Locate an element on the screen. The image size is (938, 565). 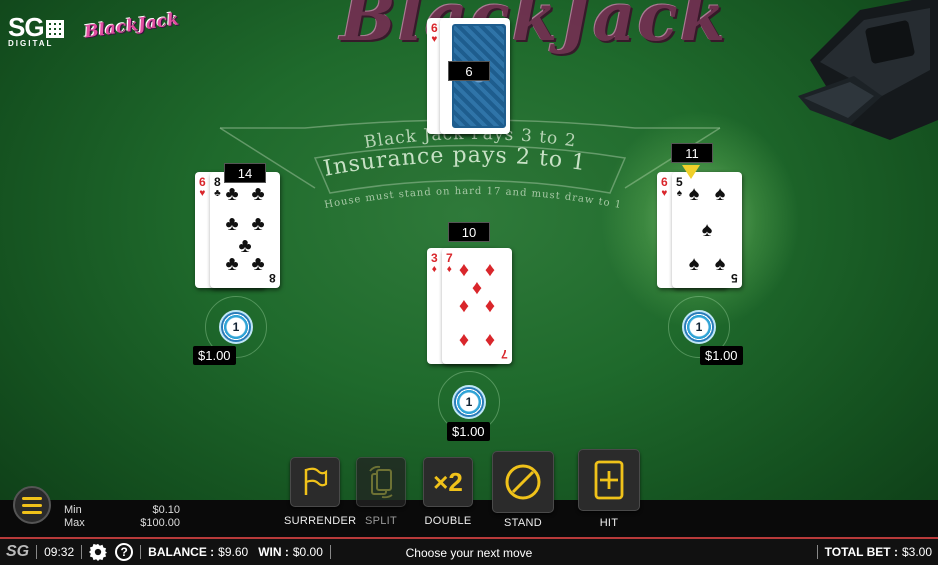
double-button: ×2 DOUBLE is located at coordinates (448, 492).